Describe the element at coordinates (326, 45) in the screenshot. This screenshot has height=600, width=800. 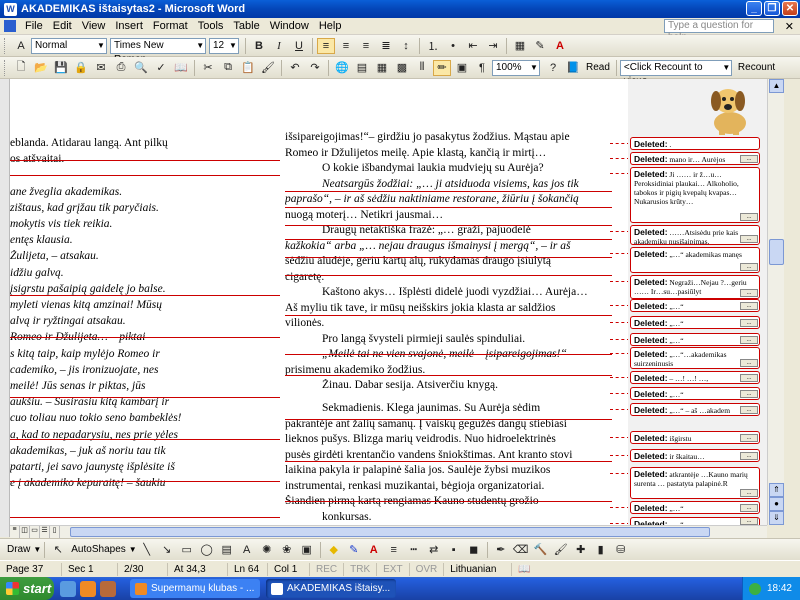
I see `align-left-icon: ≡` at that location.